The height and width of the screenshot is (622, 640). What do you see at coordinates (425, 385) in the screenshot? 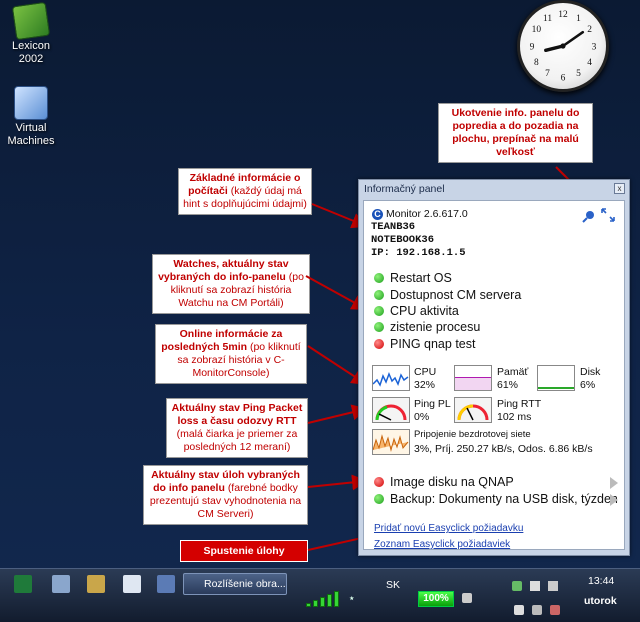
I see `cpu-value: 32%` at bounding box center [425, 385].